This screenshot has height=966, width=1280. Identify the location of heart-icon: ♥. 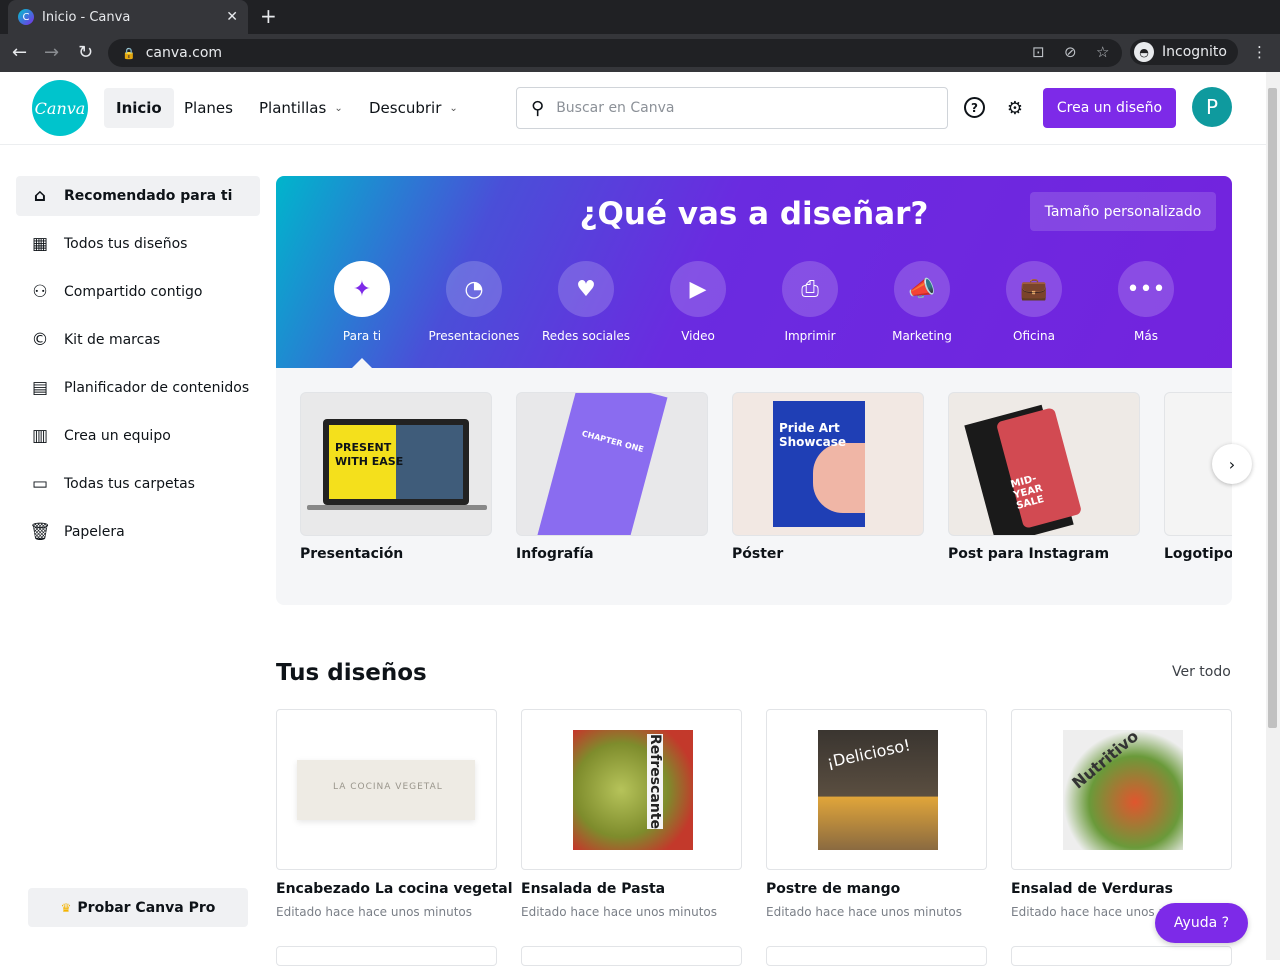
(586, 289).